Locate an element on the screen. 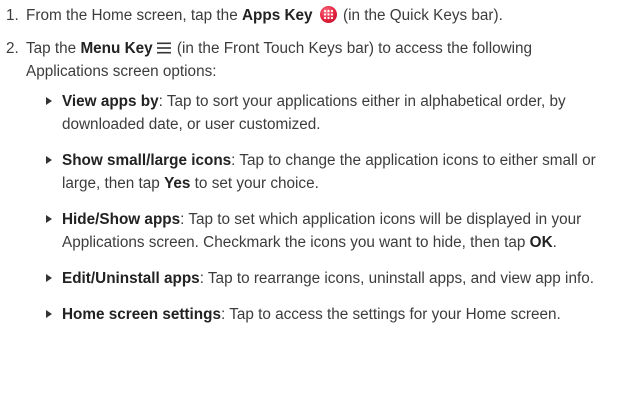 The height and width of the screenshot is (419, 630). option-emph: Yes is located at coordinates (177, 183).